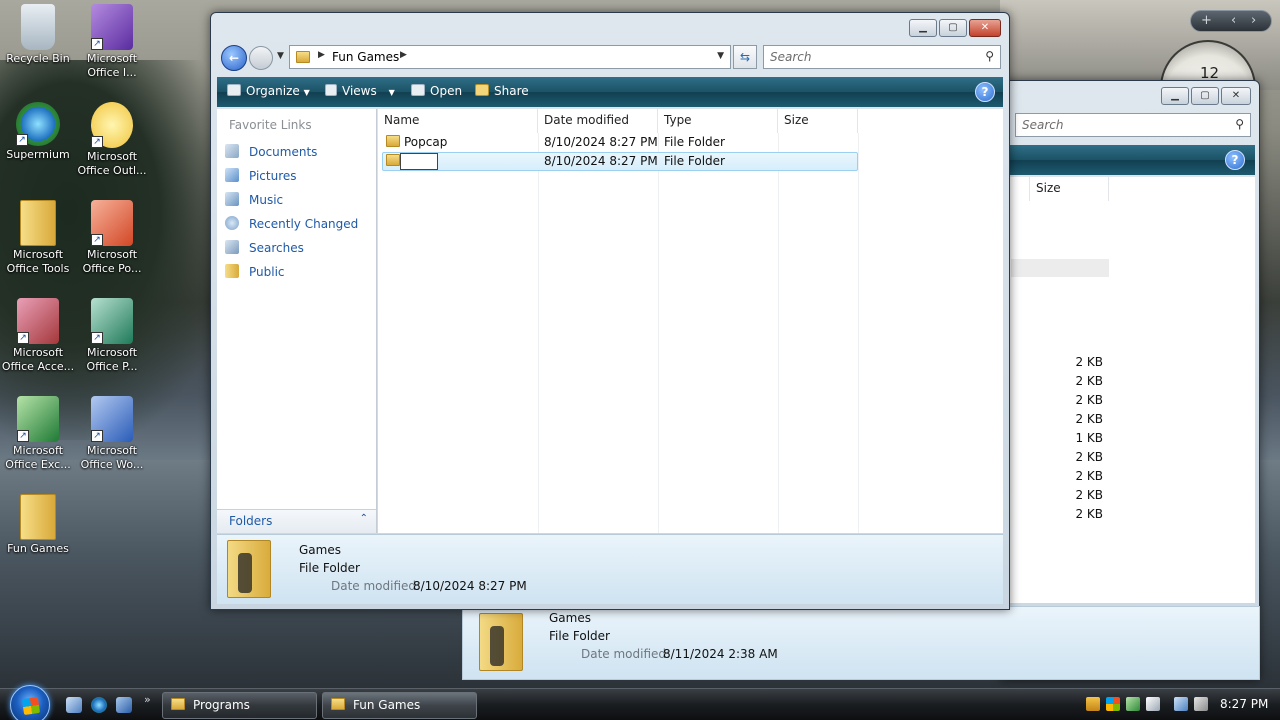  I want to click on documents-icon, so click(232, 151).